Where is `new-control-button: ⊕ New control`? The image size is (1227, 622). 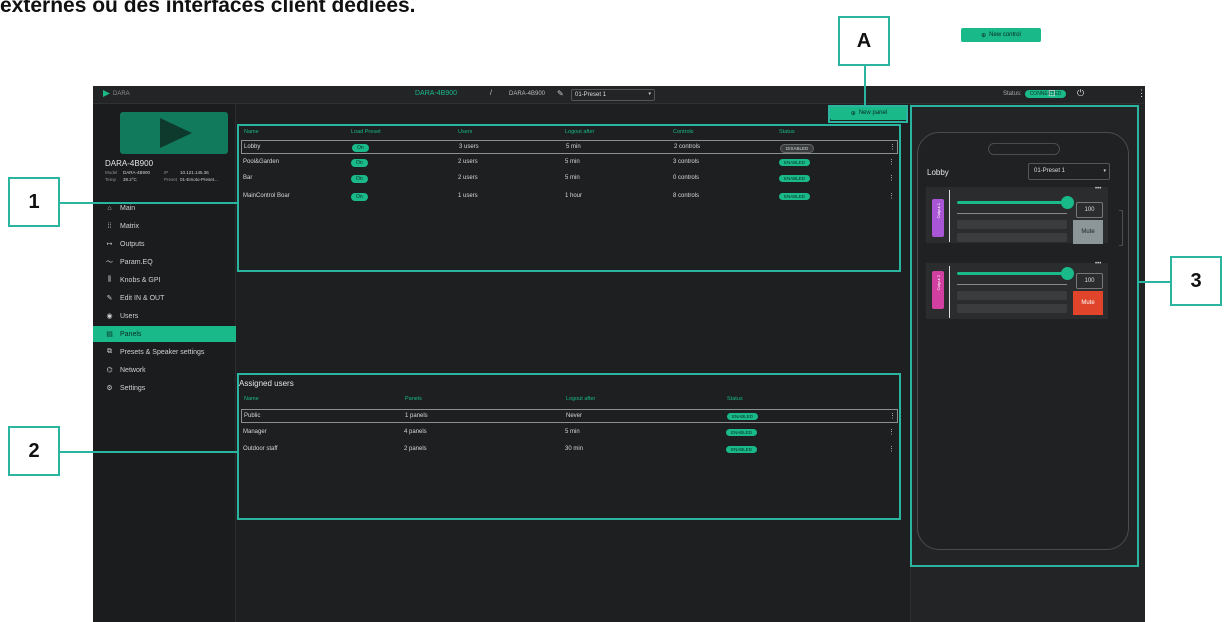
new-control-button: ⊕ New control is located at coordinates (1001, 35).